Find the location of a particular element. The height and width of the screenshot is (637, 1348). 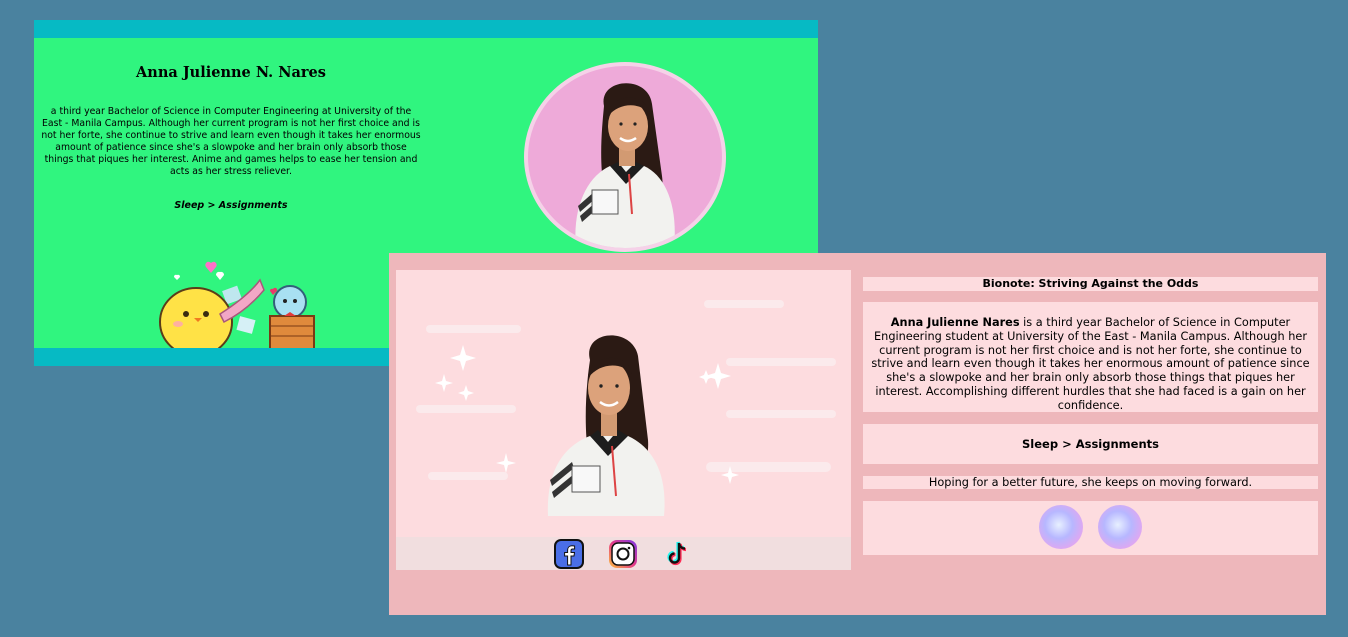

profile-quote: Sleep > Assignments is located at coordinates (231, 205).